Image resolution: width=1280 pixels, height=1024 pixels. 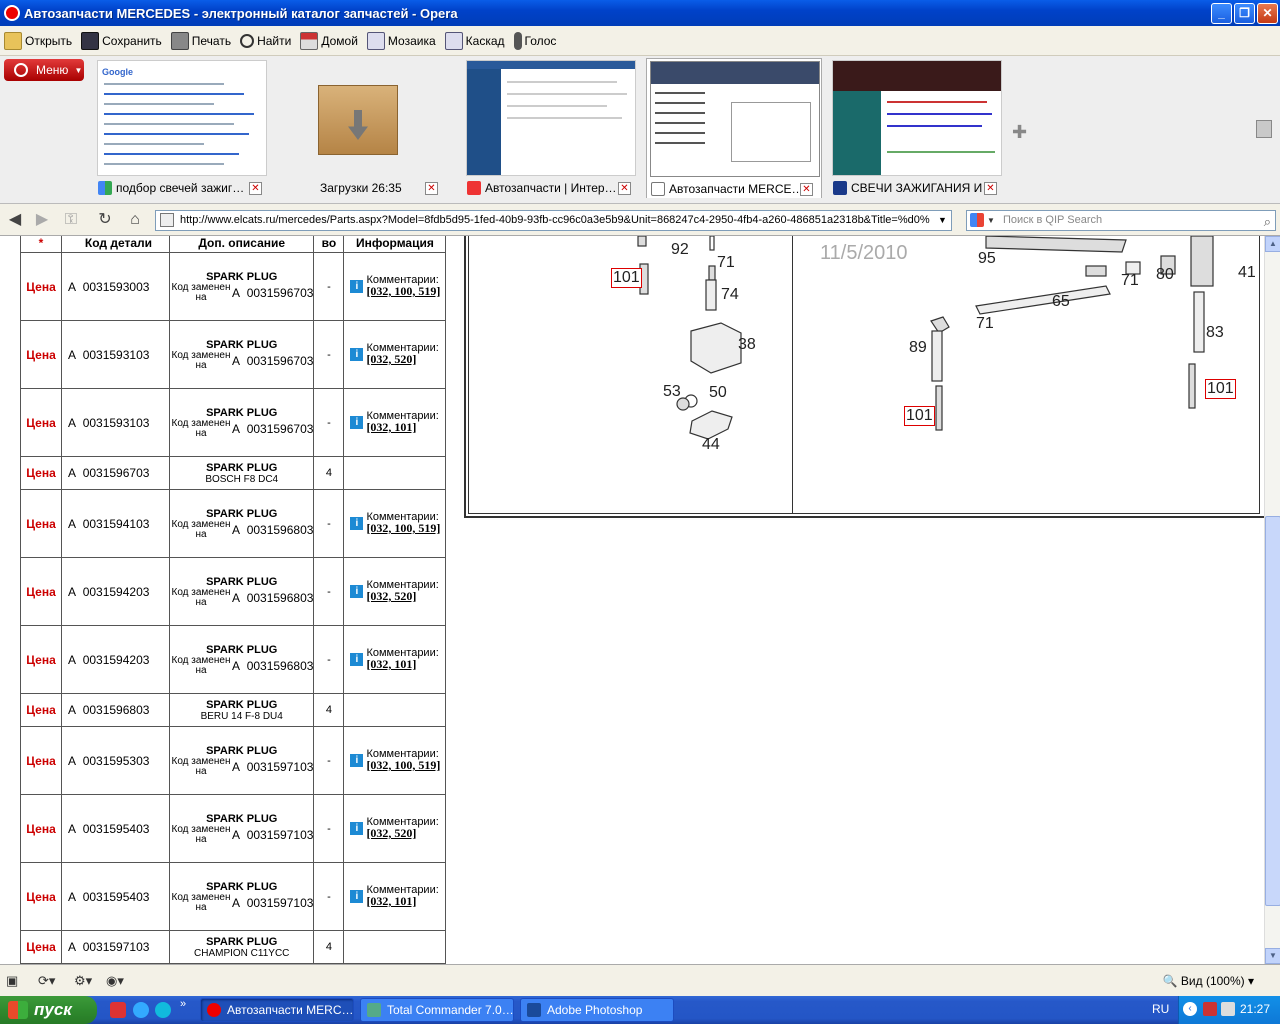 I want to click on chevron-left-icon: ‹, so click(x=1190, y=1009).